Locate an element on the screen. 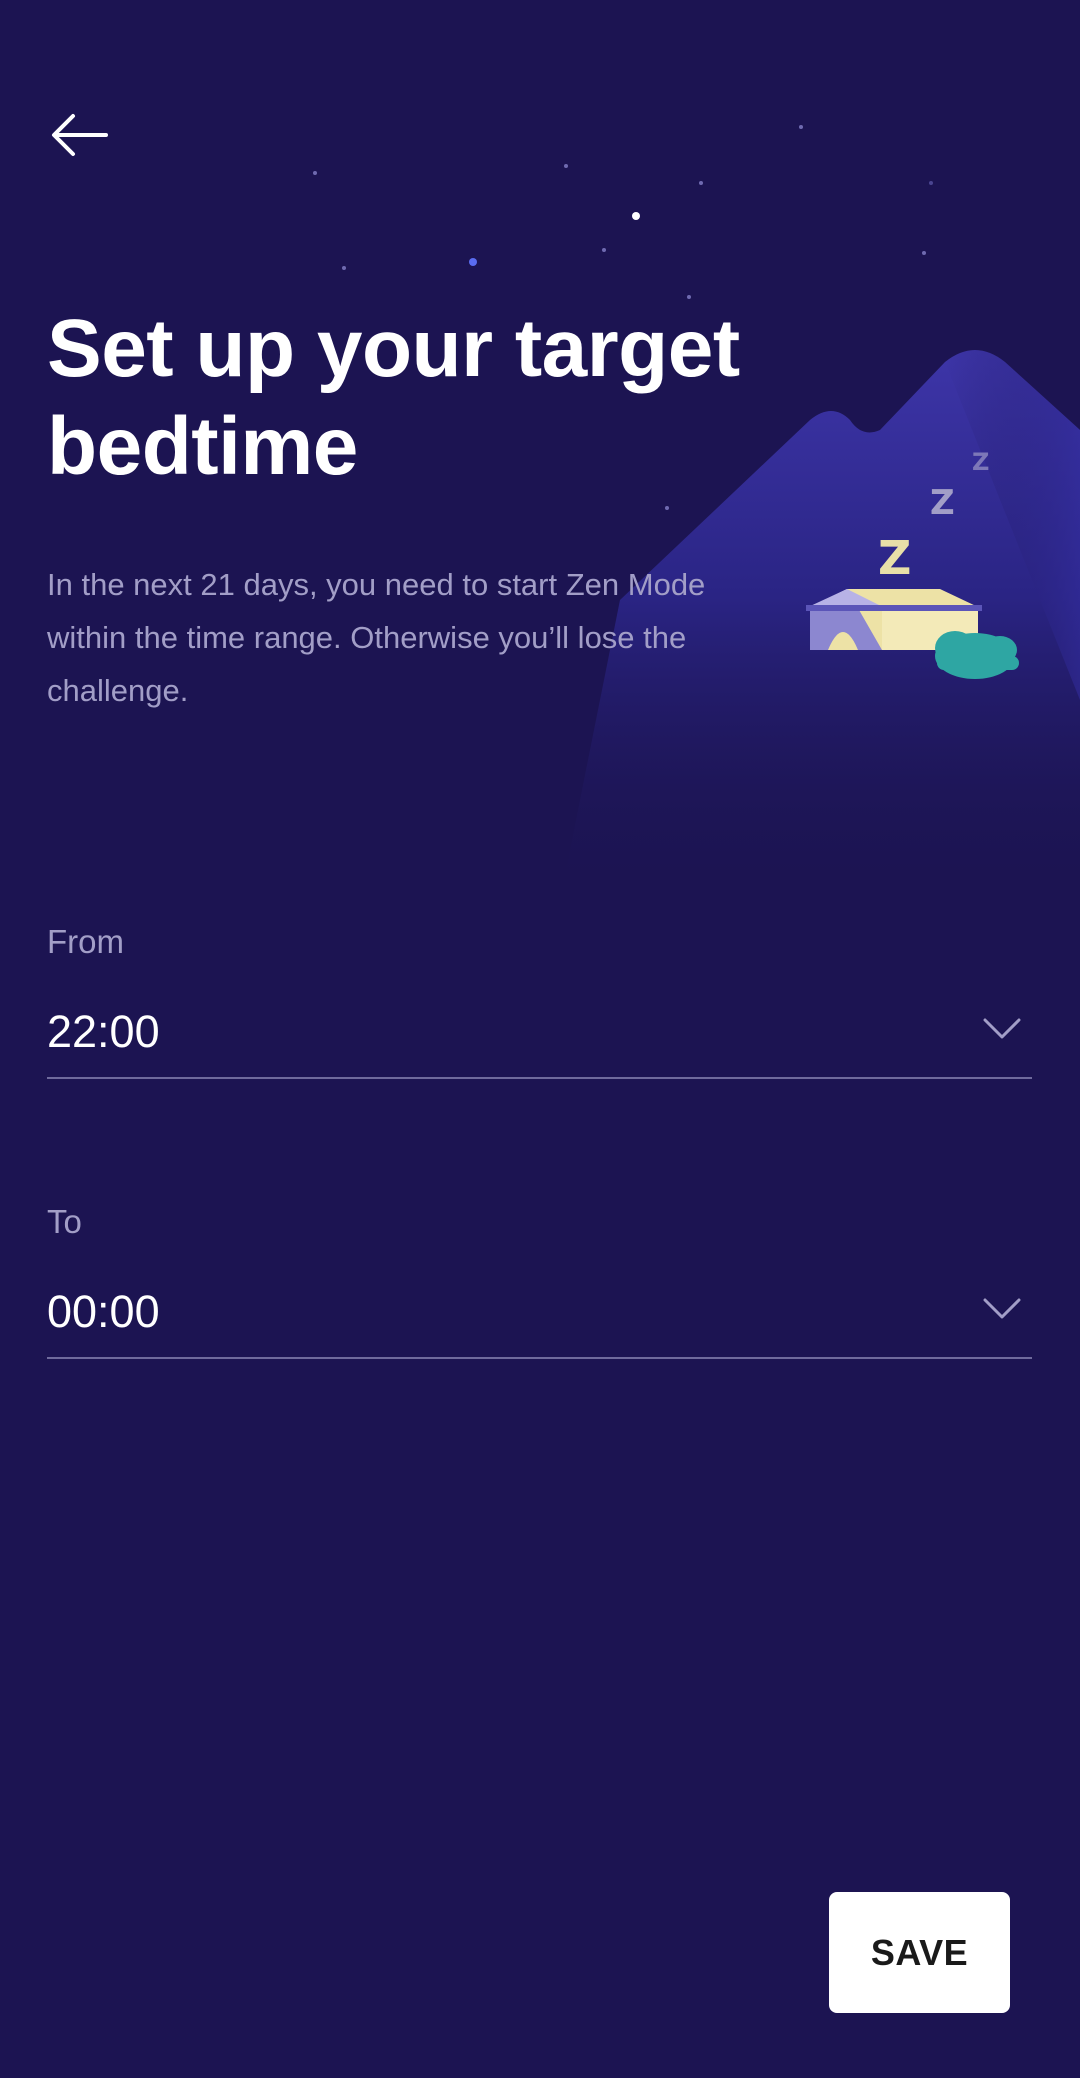 This screenshot has height=2078, width=1080. from-time-dropdown: 22:00 is located at coordinates (539, 1041).